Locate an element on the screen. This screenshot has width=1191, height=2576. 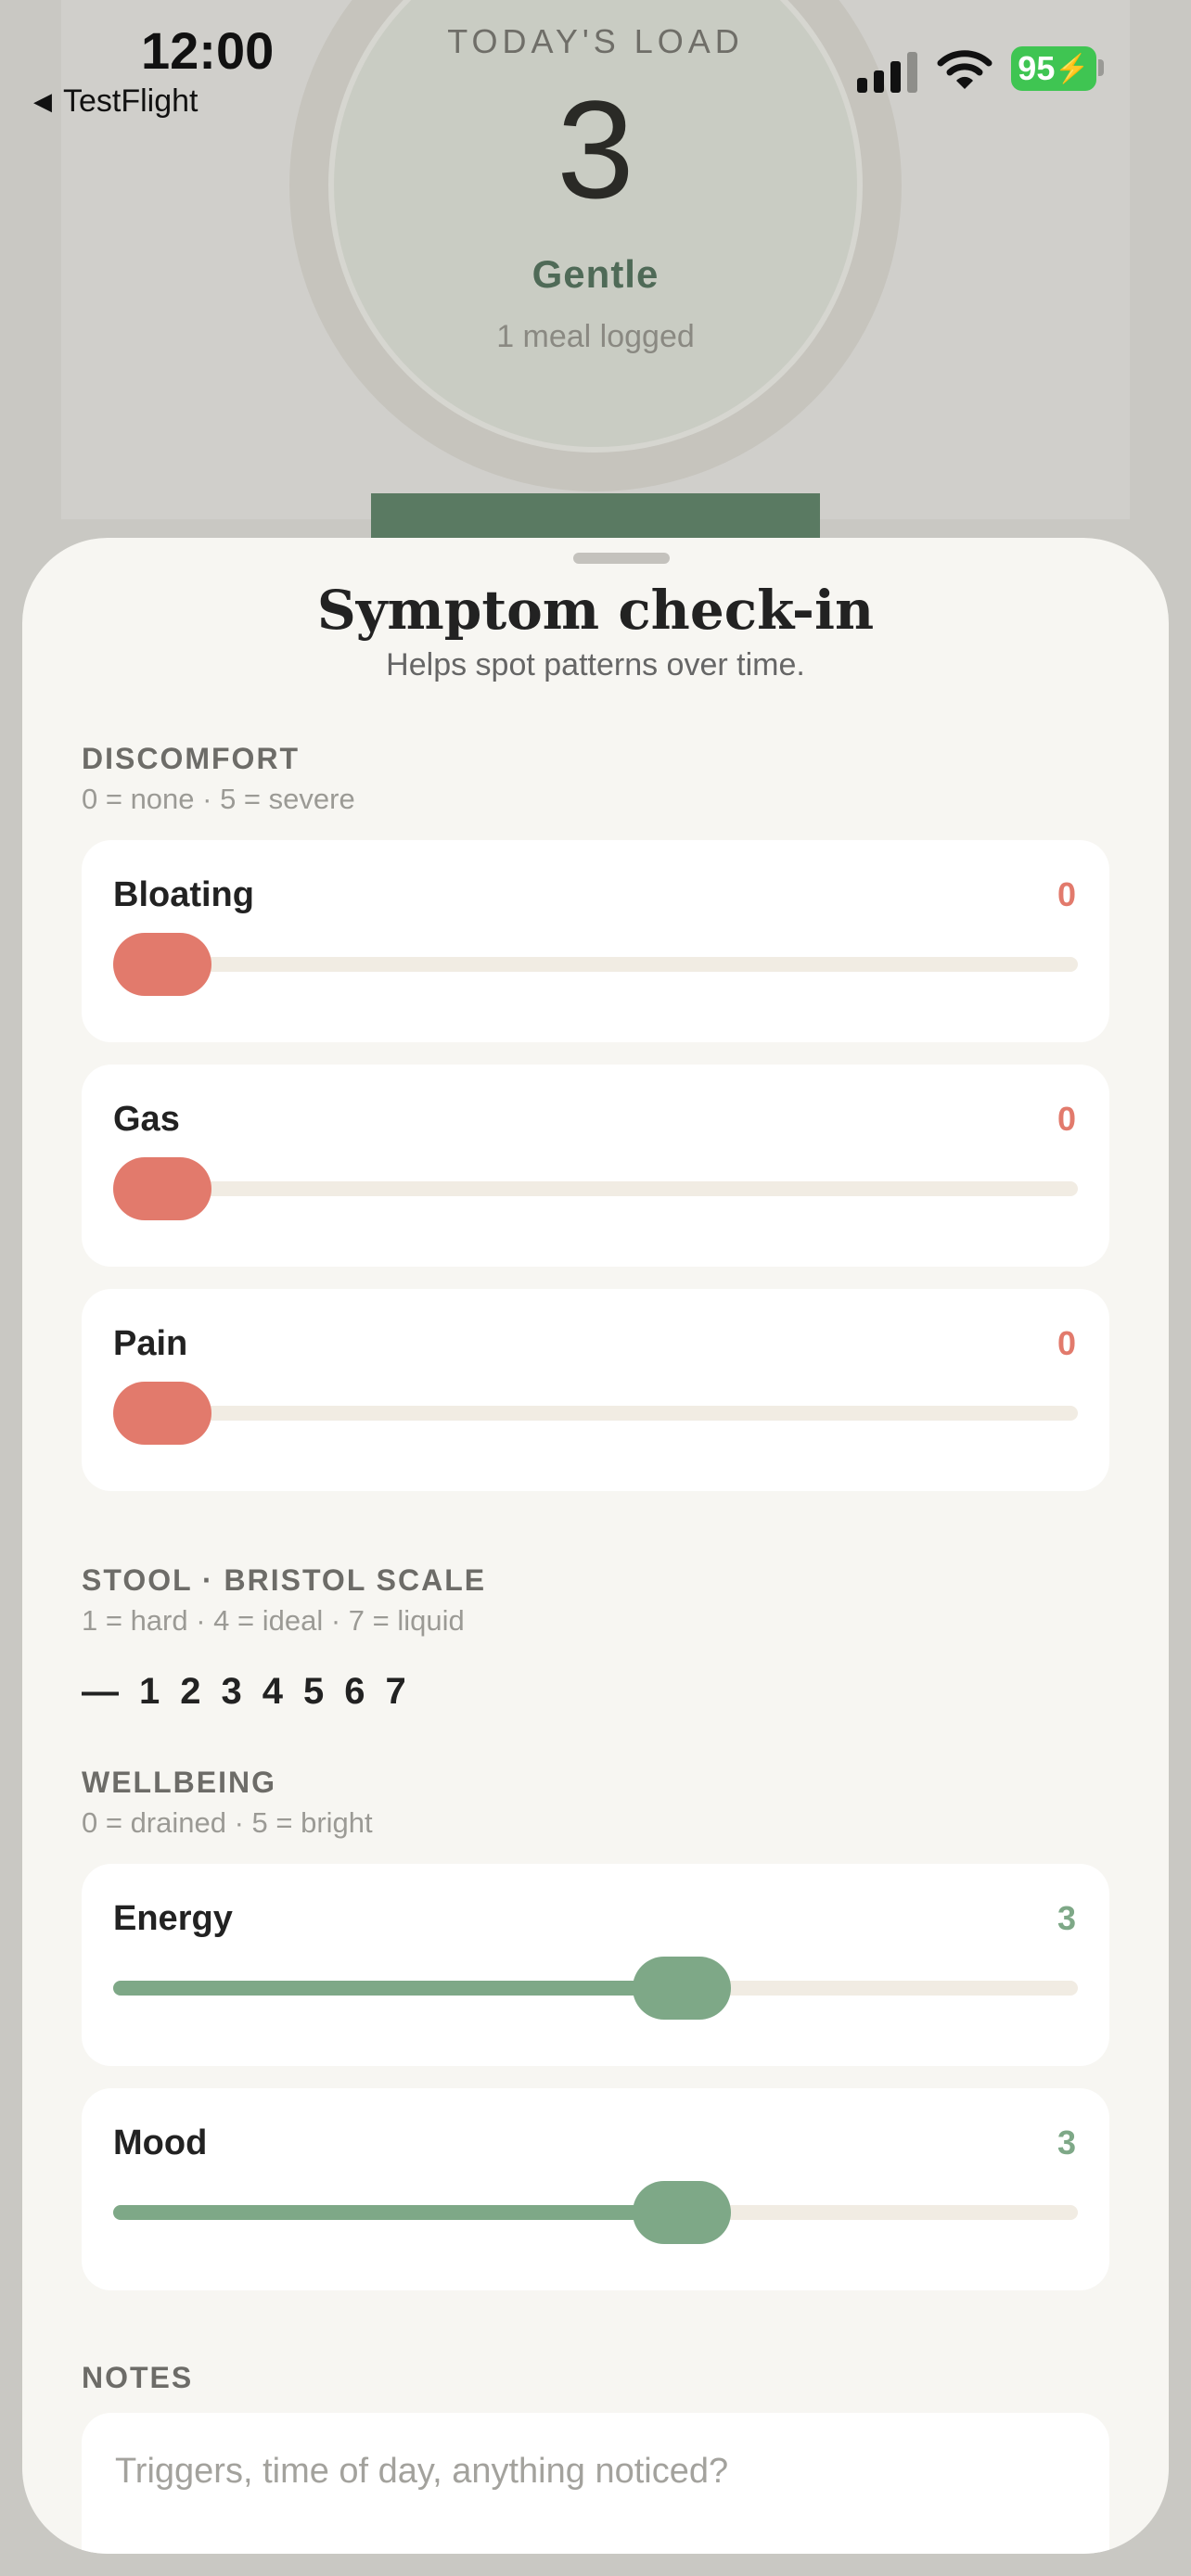
slider-card-mood: Mood 3 is located at coordinates (595, 2189).